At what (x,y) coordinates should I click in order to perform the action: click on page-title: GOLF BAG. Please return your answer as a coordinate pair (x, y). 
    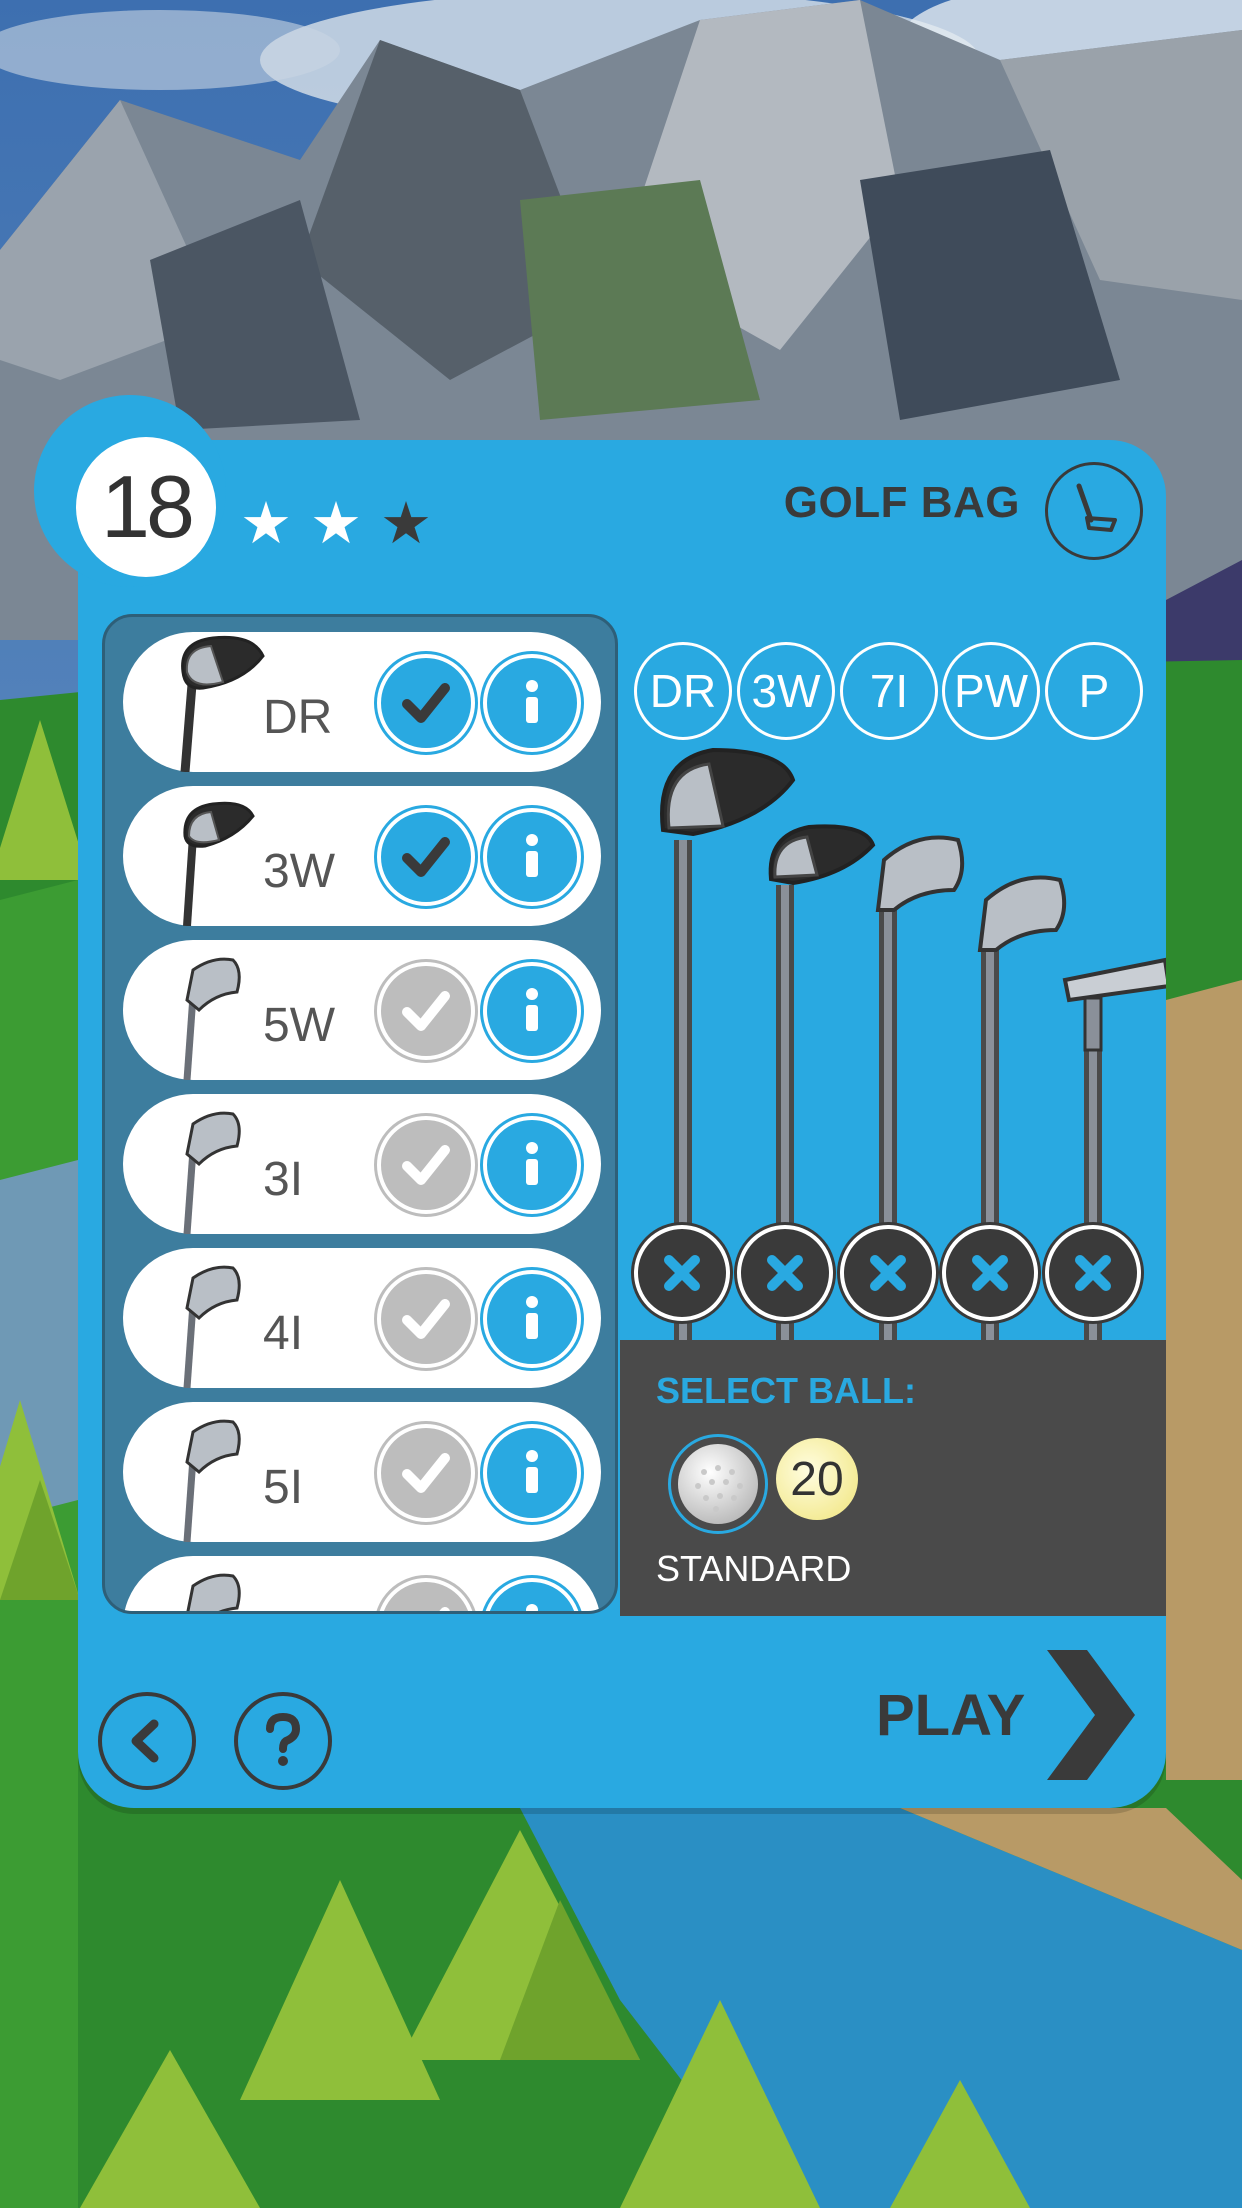
    Looking at the image, I should click on (901, 502).